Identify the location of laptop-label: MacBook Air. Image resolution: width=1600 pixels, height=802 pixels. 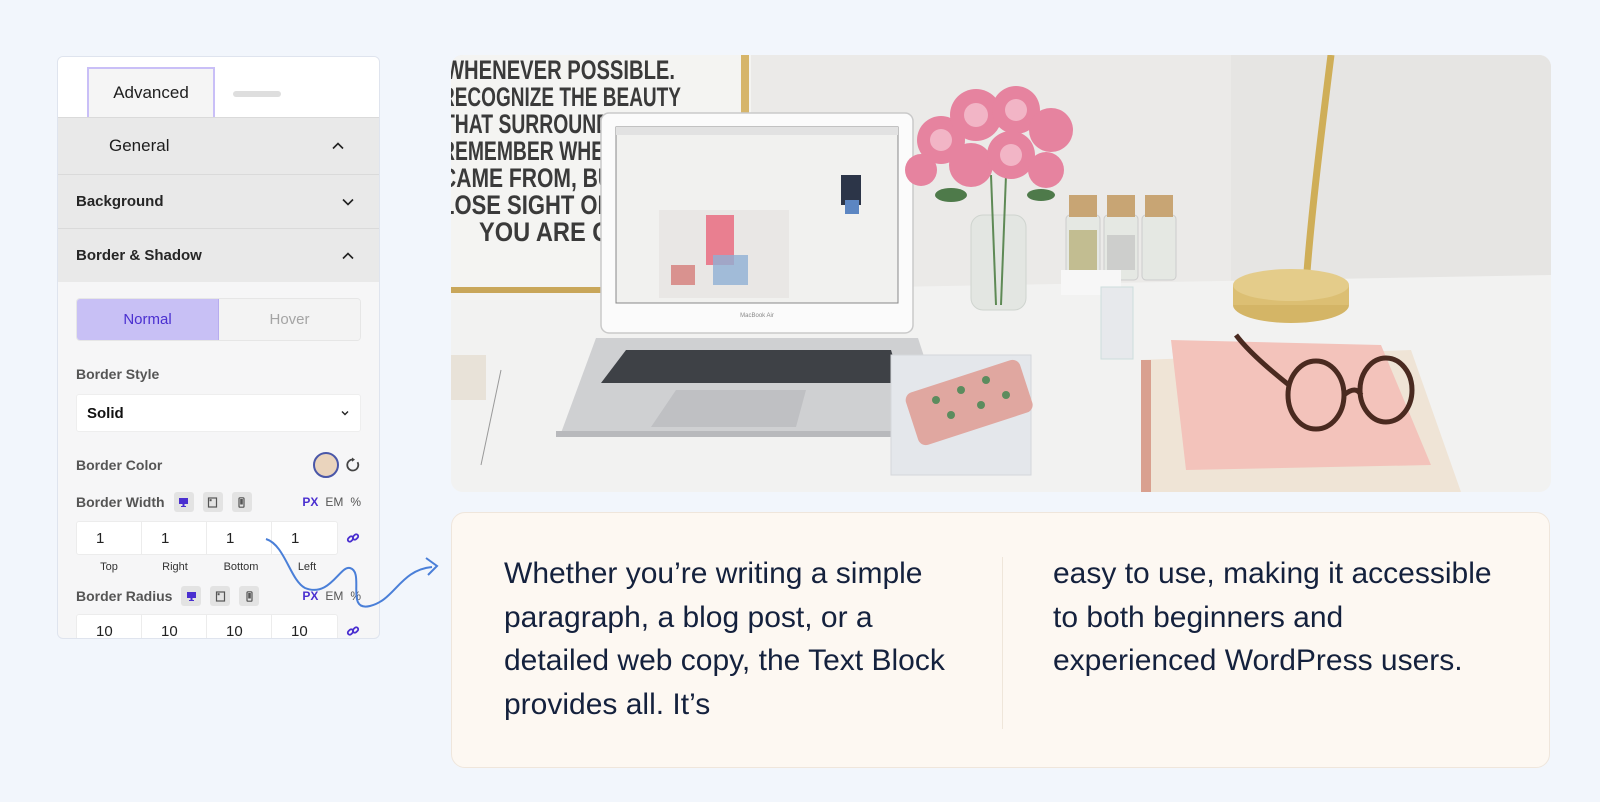
(757, 316).